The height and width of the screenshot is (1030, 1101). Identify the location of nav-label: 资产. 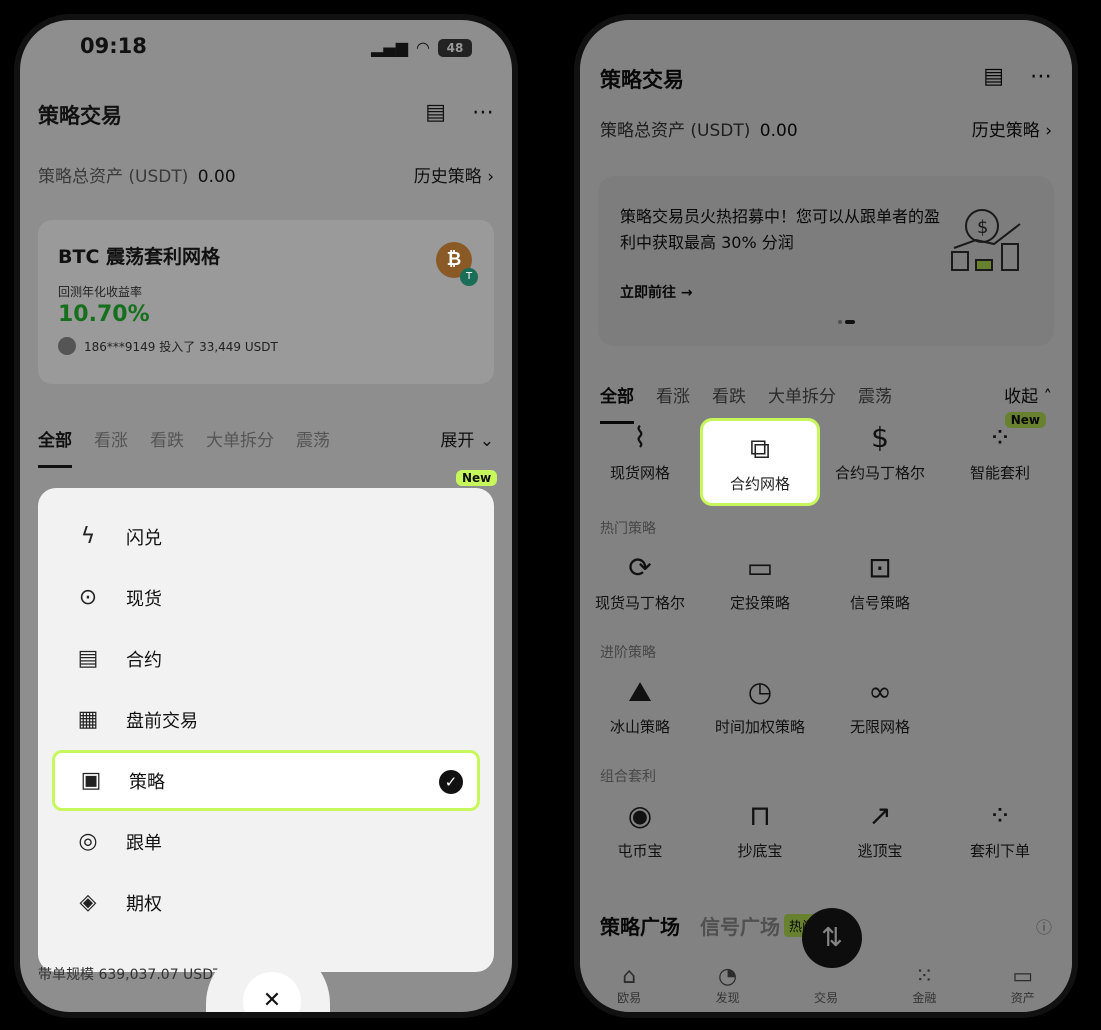
(1022, 998).